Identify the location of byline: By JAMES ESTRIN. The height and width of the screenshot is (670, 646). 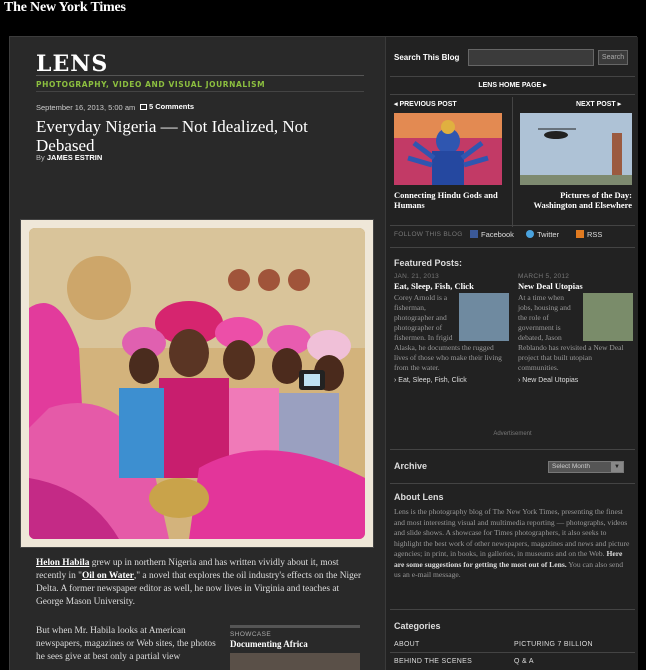
(69, 157).